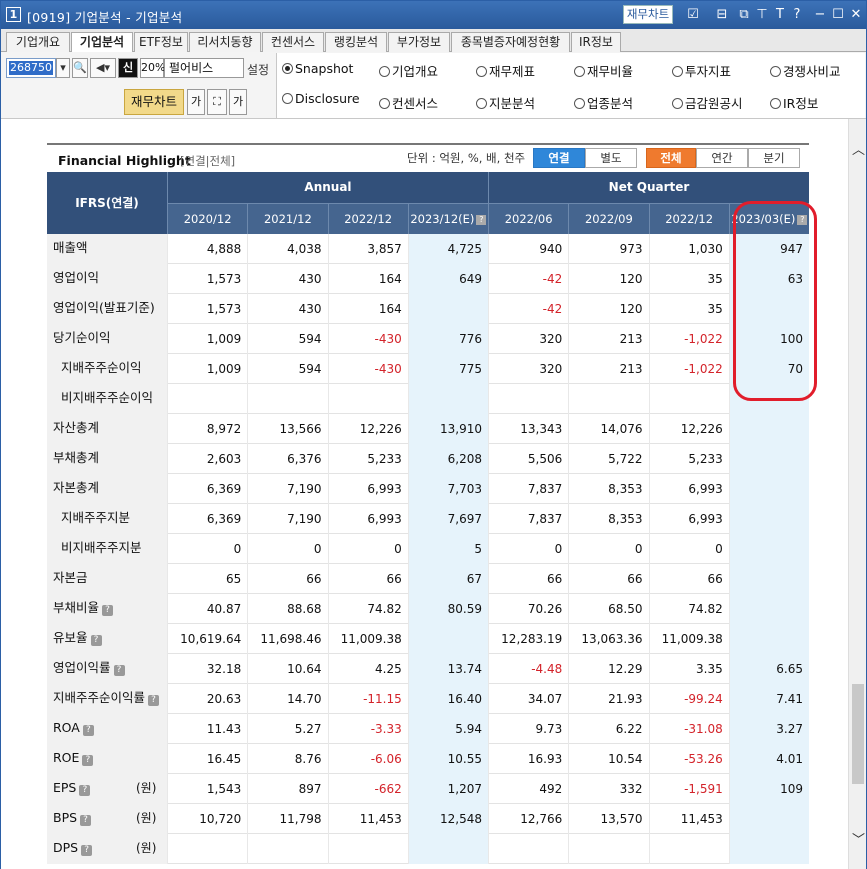 The width and height of the screenshot is (867, 869). What do you see at coordinates (780, 15) in the screenshot?
I see `font-icon: T` at bounding box center [780, 15].